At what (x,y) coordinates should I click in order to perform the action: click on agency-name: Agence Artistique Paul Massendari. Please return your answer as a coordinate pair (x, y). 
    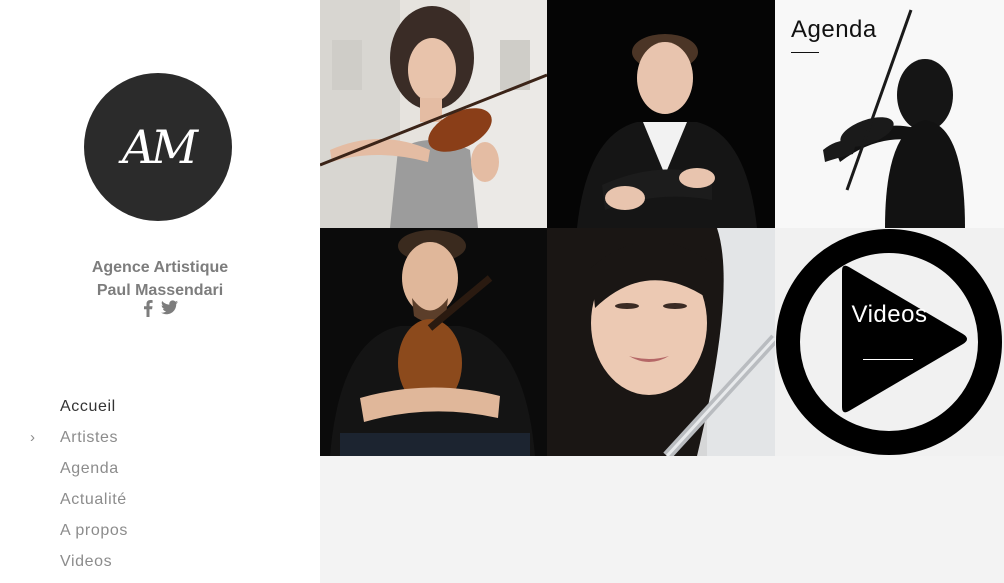
    Looking at the image, I should click on (160, 279).